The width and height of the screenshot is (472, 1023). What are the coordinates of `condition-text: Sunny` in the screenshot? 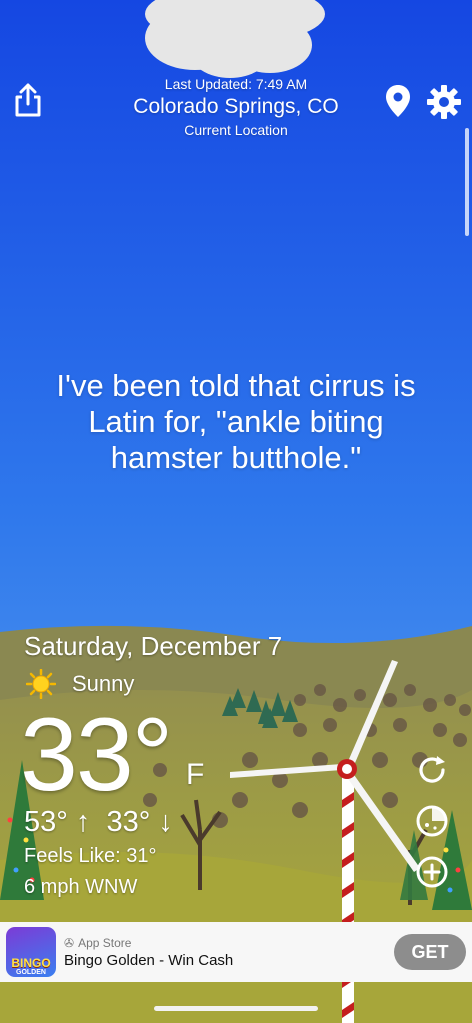 It's located at (103, 683).